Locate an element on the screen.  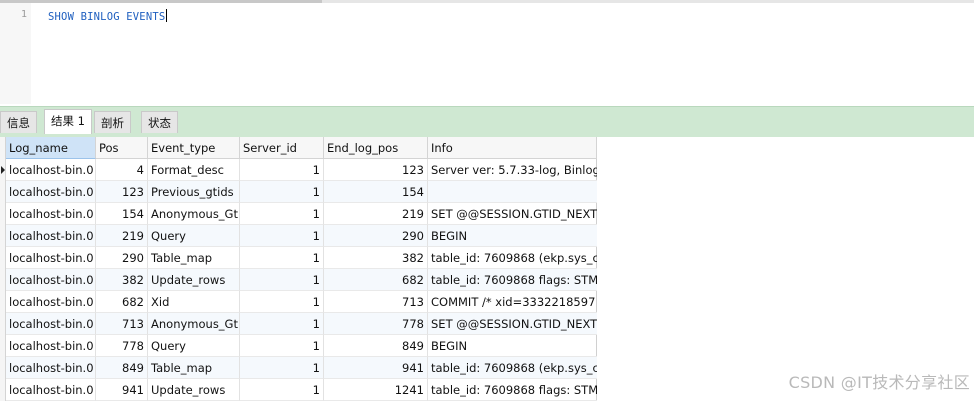
line-number-gutter: 1 is located at coordinates (15, 53).